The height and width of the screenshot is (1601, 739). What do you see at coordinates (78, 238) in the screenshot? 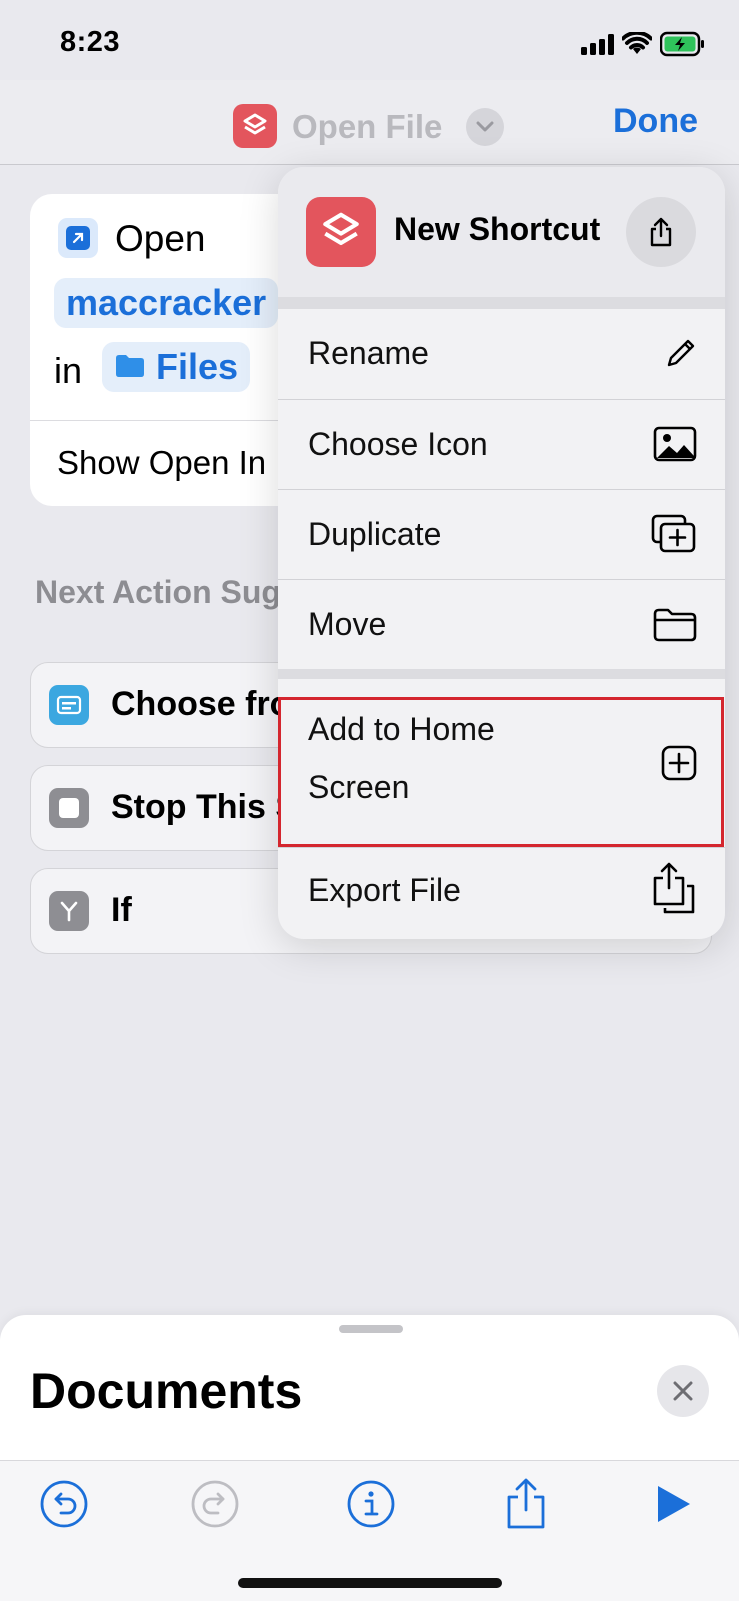
I see `open-action-icon` at bounding box center [78, 238].